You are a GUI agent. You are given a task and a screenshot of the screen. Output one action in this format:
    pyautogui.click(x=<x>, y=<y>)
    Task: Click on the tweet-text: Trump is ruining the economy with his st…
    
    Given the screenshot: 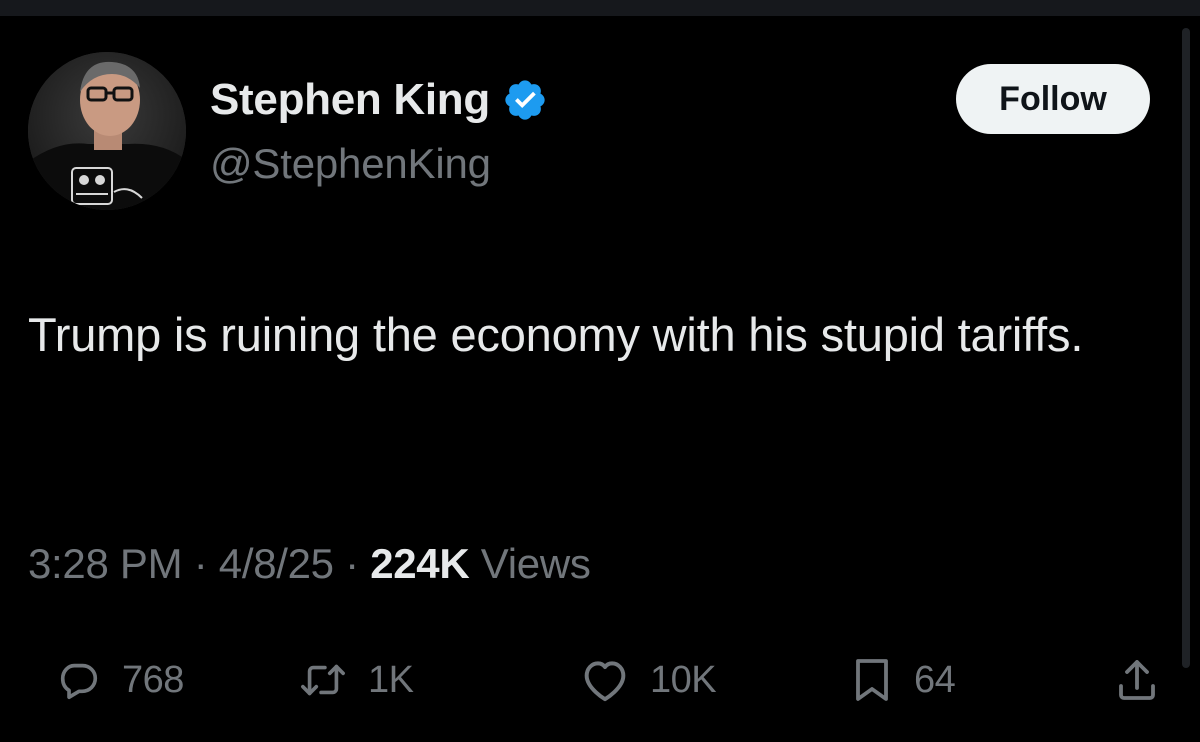 What is the action you would take?
    pyautogui.click(x=556, y=334)
    